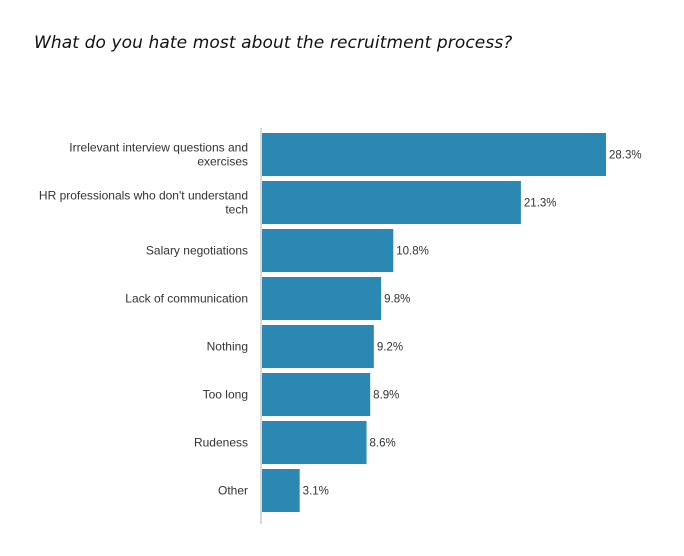 The height and width of the screenshot is (556, 684). Describe the element at coordinates (397, 300) in the screenshot. I see `value-label: 9.8%` at that location.